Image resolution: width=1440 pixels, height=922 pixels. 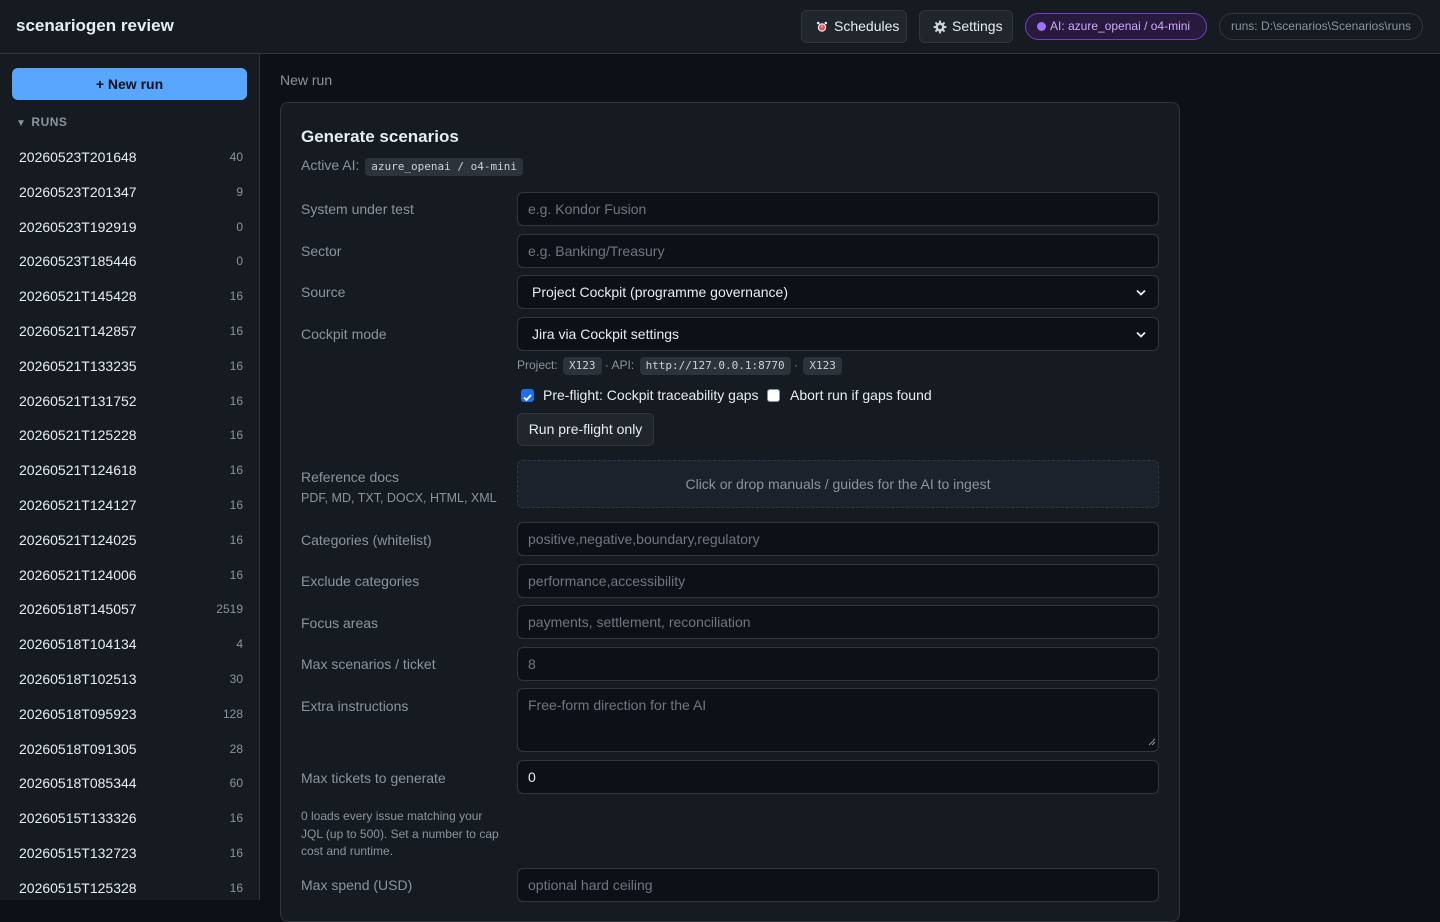 I want to click on ai-status-badge: AI: azure_openai / o4-mini, so click(x=1116, y=26).